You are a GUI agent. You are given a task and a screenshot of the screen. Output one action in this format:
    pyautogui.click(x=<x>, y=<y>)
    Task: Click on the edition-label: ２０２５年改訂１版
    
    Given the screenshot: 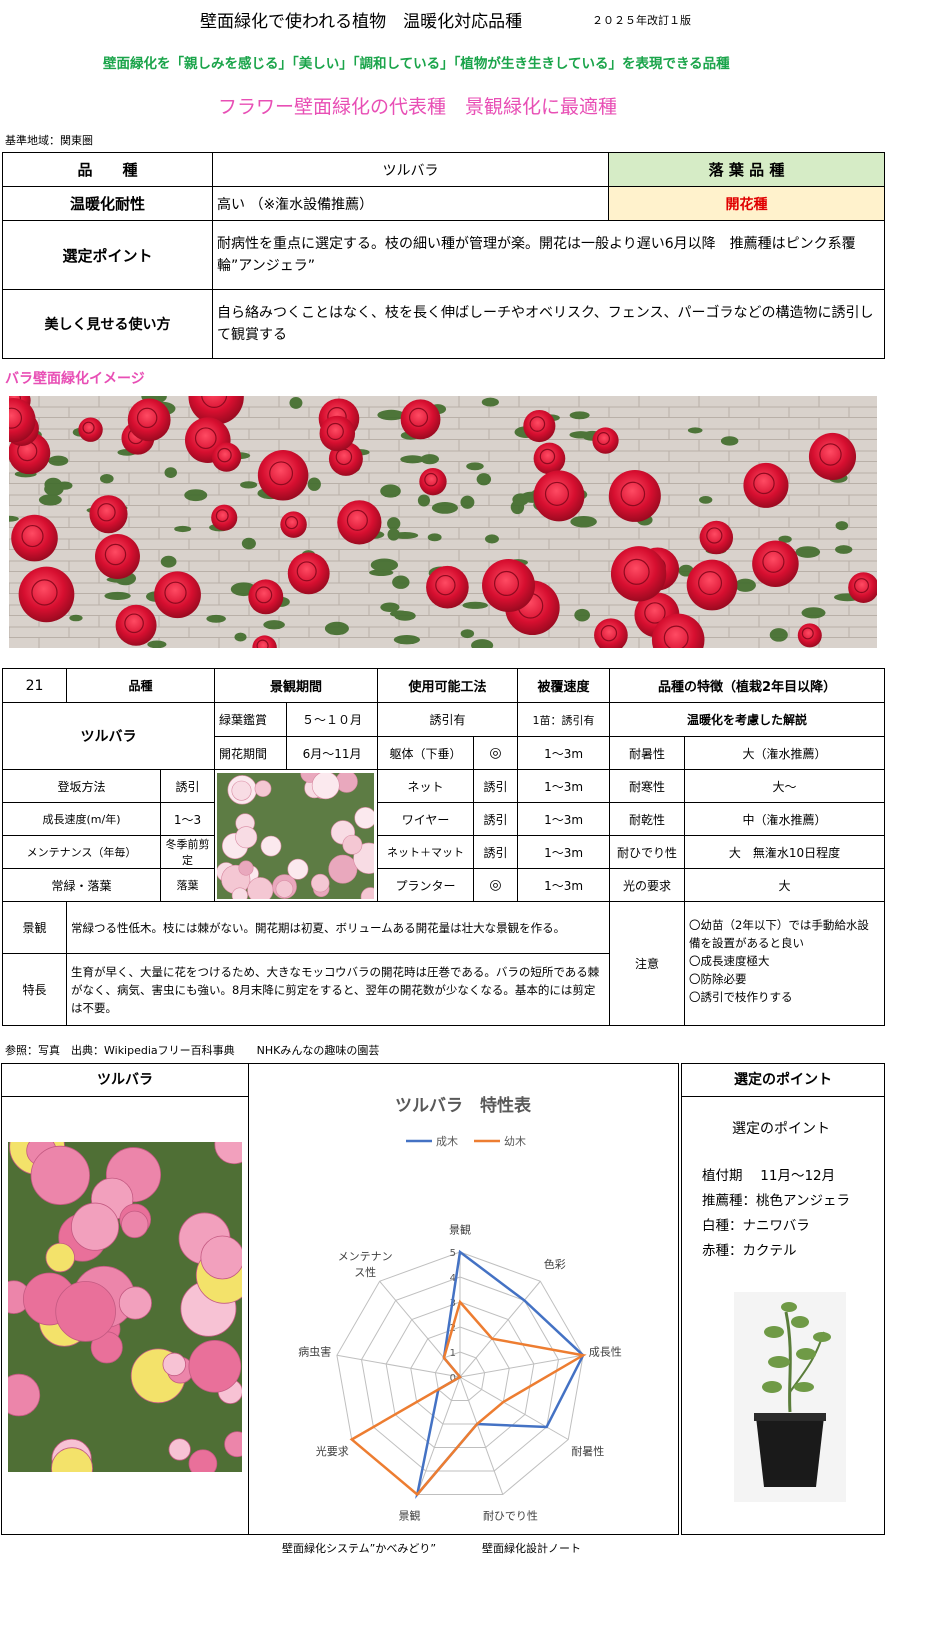 What is the action you would take?
    pyautogui.click(x=641, y=20)
    